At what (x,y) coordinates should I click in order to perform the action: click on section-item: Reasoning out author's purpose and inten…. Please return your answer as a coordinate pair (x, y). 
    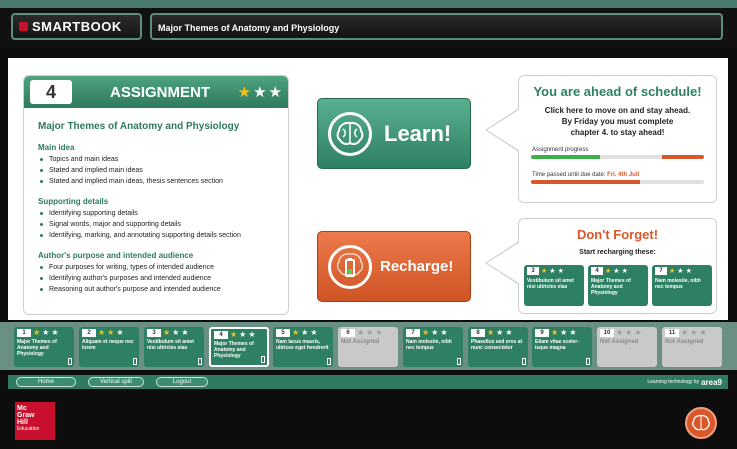
    Looking at the image, I should click on (164, 289).